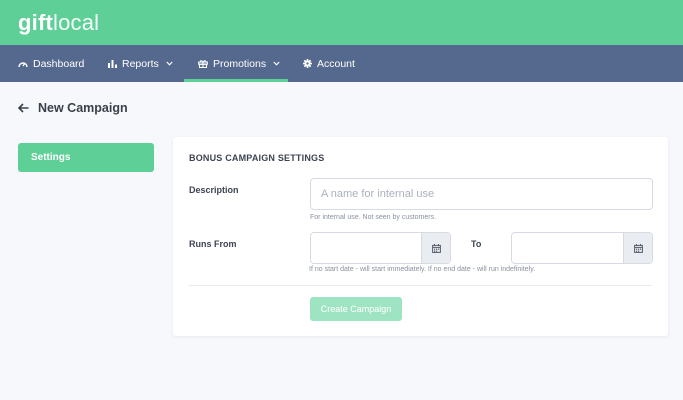  Describe the element at coordinates (59, 63) in the screenshot. I see `nav-dashboard-label: Dashboard` at that location.